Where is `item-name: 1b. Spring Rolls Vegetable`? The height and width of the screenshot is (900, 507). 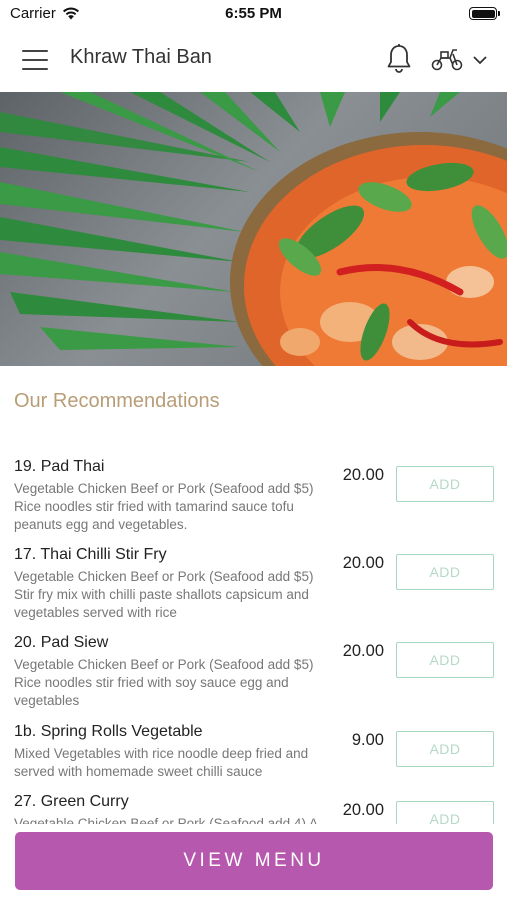
item-name: 1b. Spring Rolls Vegetable is located at coordinates (108, 731).